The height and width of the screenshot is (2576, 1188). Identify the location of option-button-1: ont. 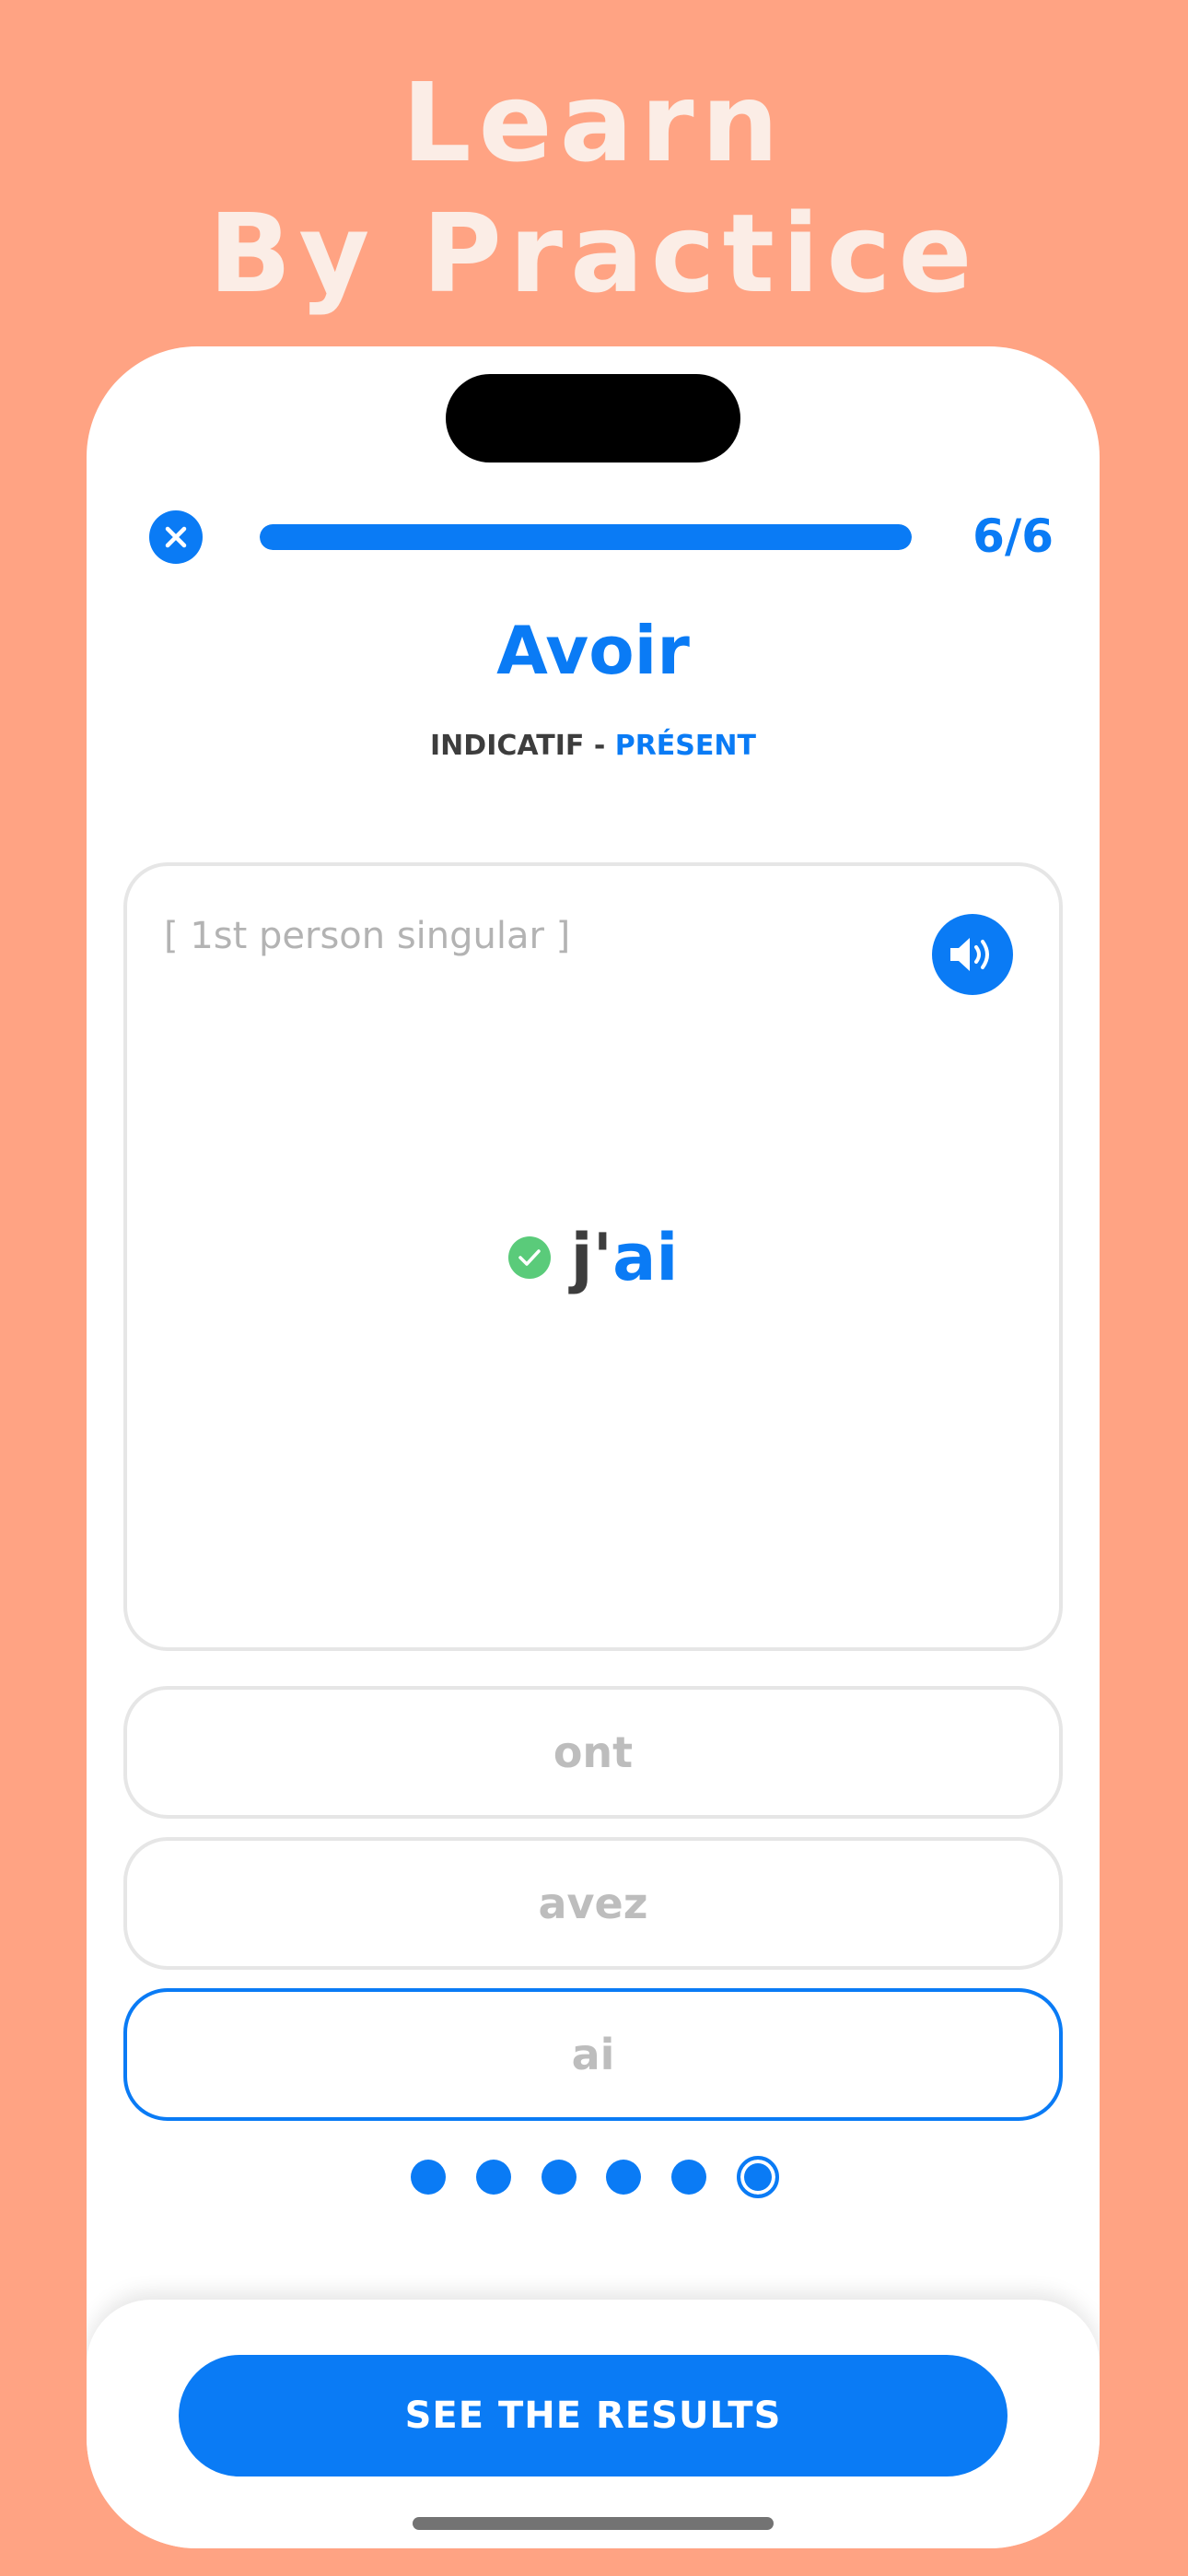
(593, 1752).